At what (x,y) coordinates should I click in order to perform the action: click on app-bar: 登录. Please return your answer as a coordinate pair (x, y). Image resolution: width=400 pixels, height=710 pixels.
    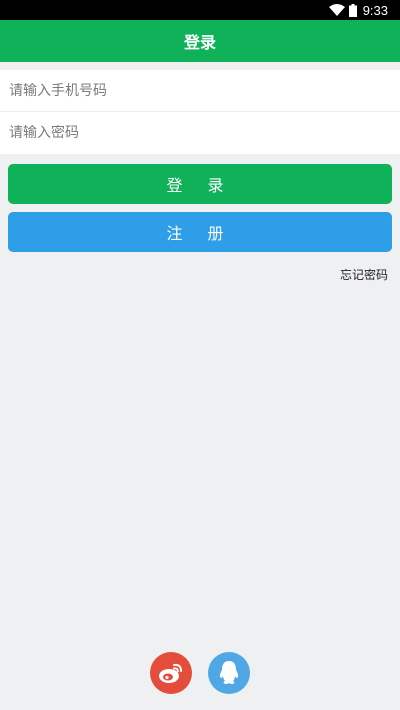
    Looking at the image, I should click on (200, 41).